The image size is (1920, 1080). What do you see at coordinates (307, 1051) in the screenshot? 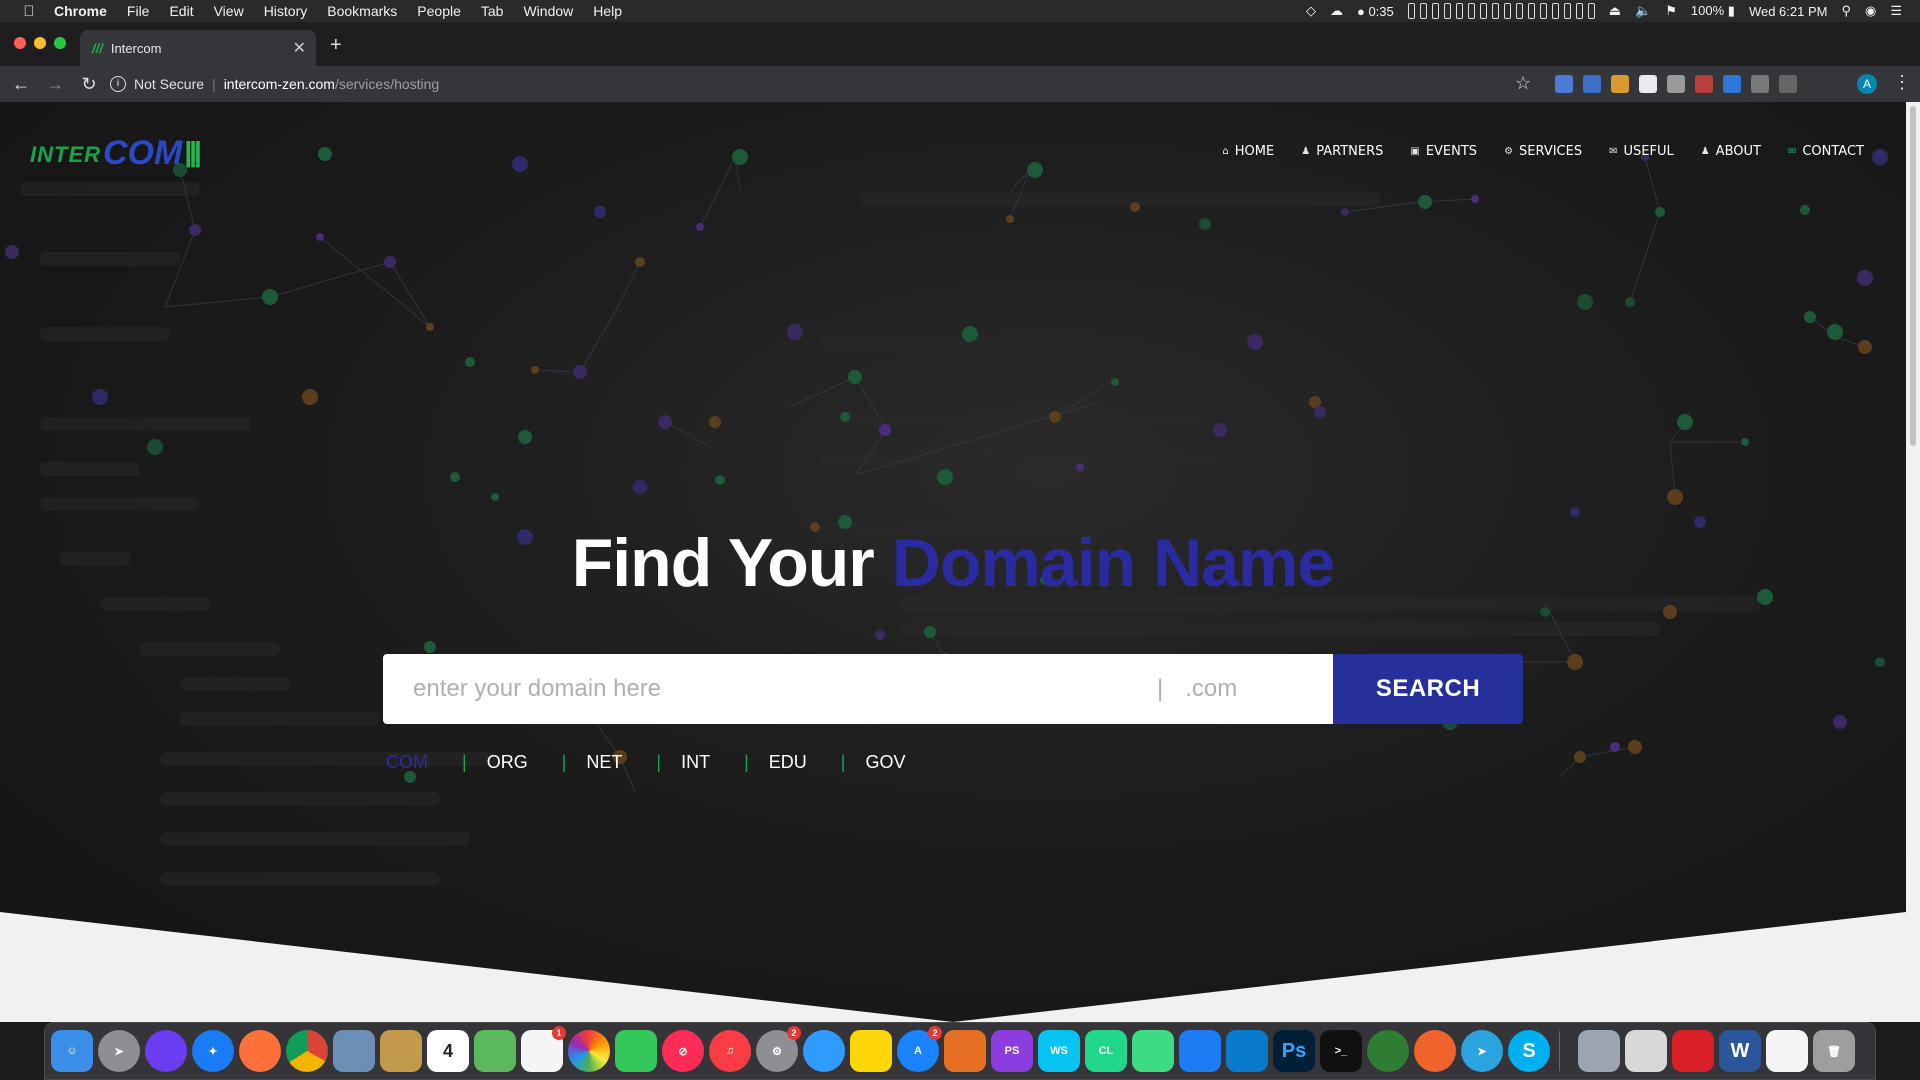
I see `dock-chrome` at bounding box center [307, 1051].